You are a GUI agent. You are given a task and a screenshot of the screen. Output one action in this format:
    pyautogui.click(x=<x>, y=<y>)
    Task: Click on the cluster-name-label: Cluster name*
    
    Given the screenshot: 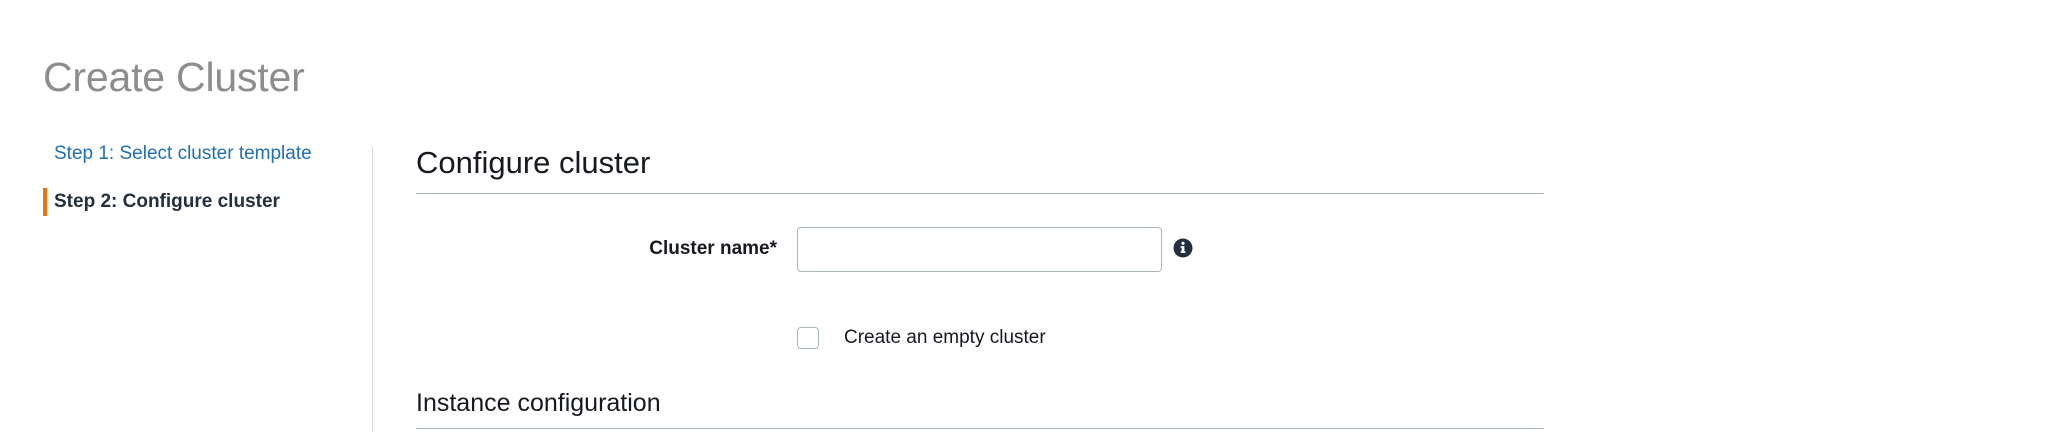 What is the action you would take?
    pyautogui.click(x=713, y=248)
    